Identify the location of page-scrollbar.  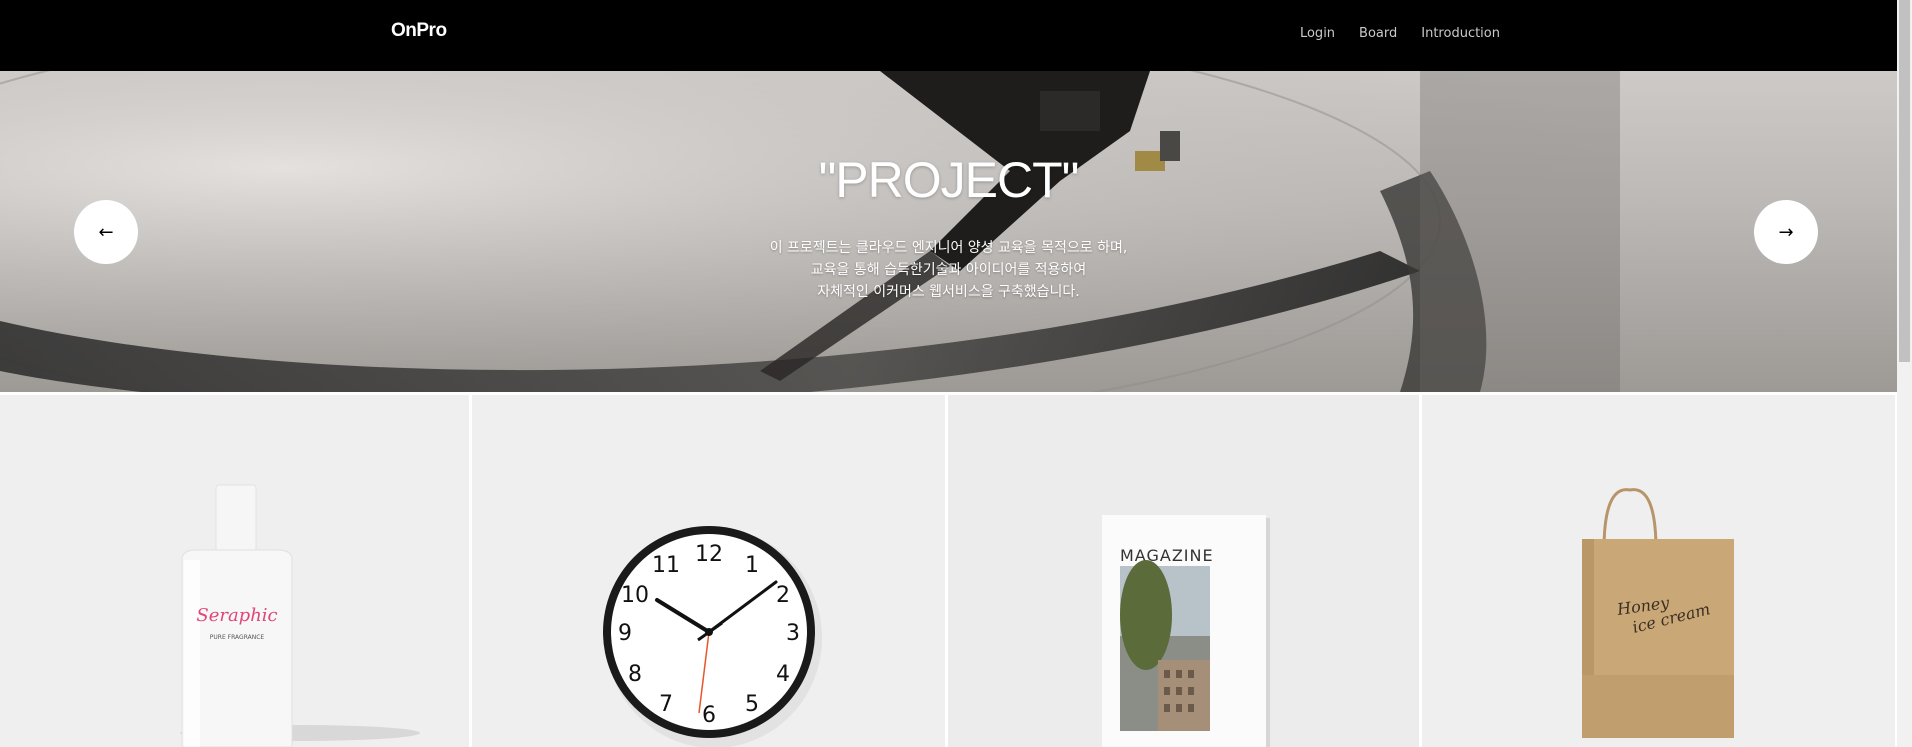
(1904, 373).